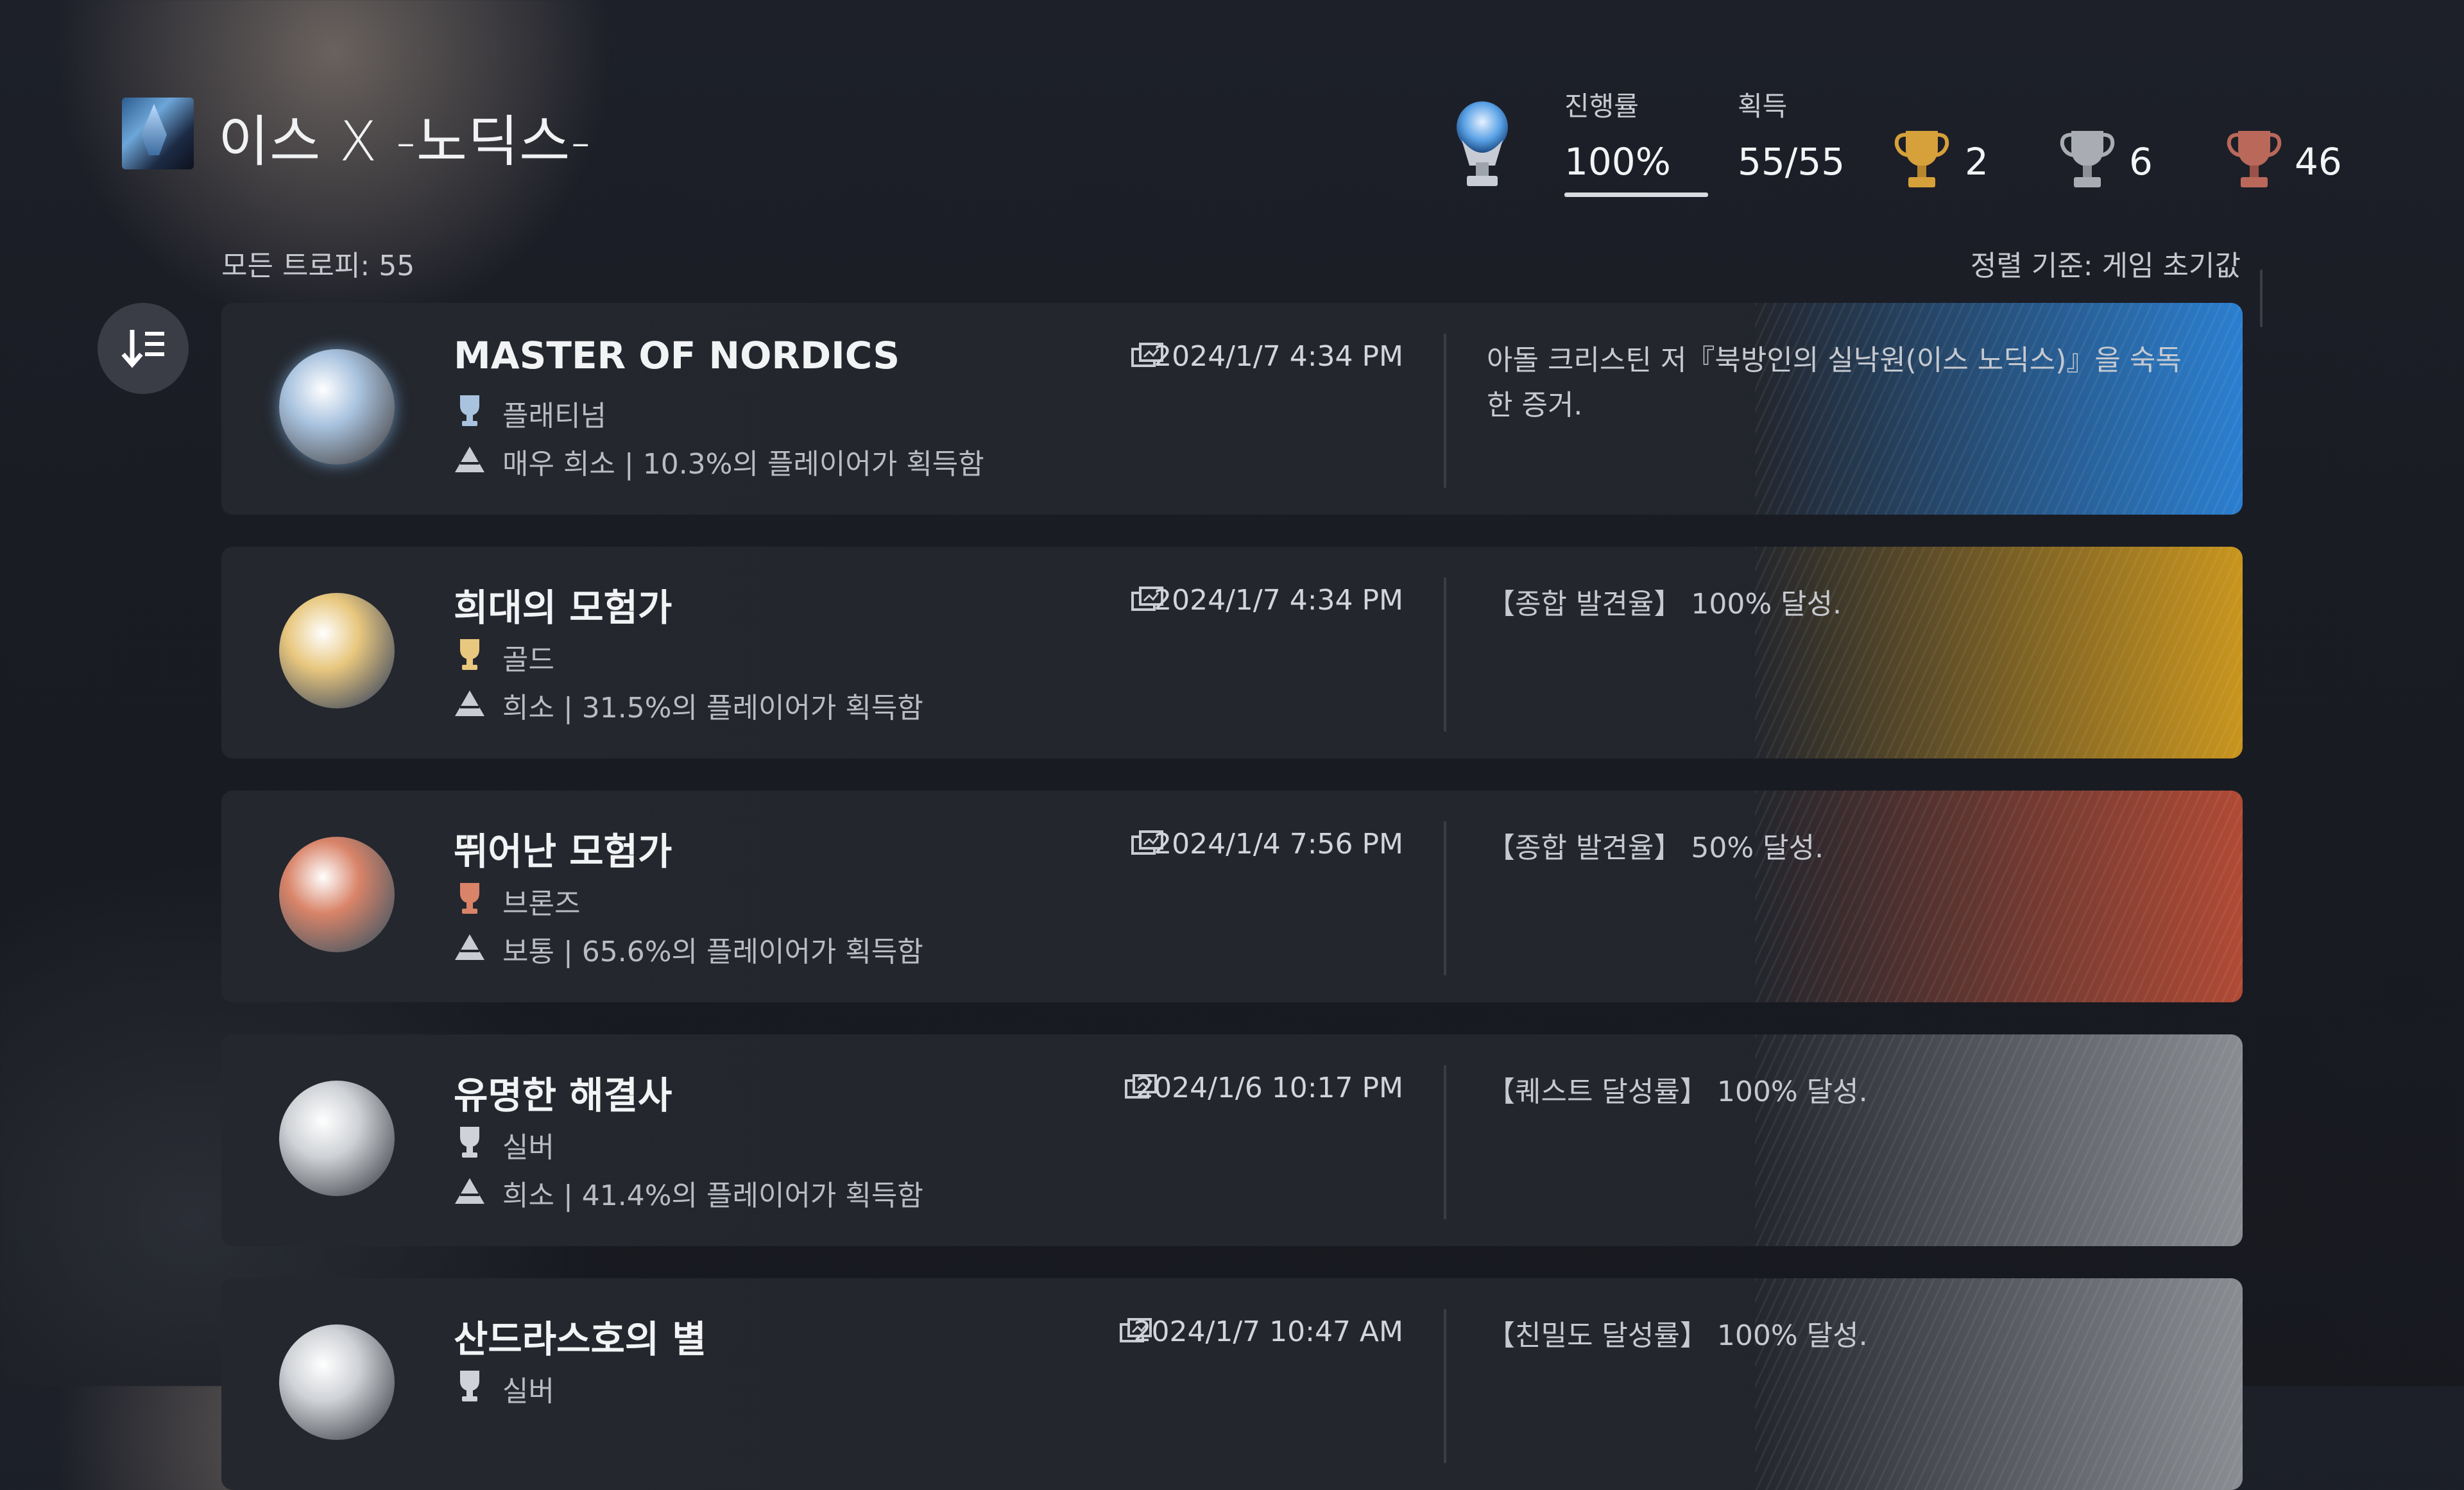 This screenshot has width=2464, height=1490. What do you see at coordinates (2141, 162) in the screenshot?
I see `silver-count: 6` at bounding box center [2141, 162].